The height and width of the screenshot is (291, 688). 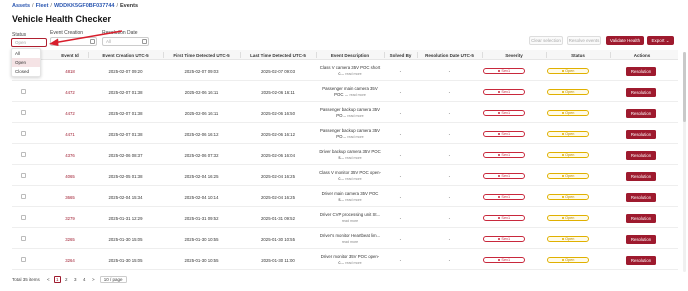 I want to click on last-detected-date: 2025-02-06 16:11, so click(x=278, y=92).